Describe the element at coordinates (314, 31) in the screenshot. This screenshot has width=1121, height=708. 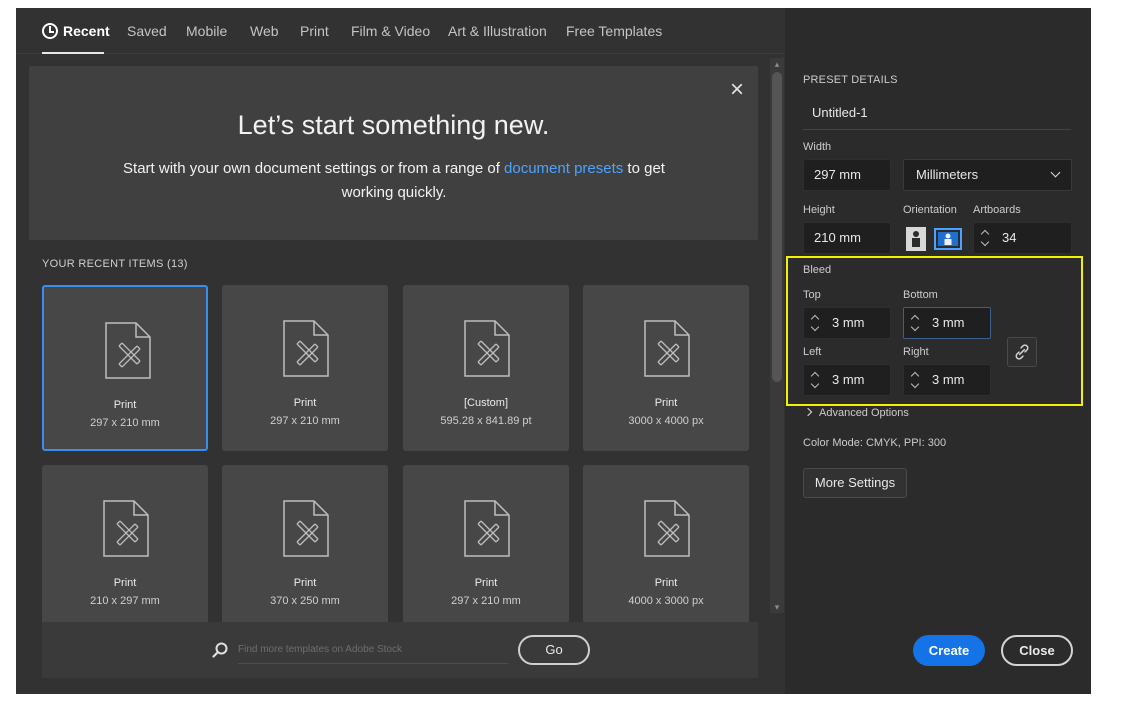
I see `tab-print: Print` at that location.